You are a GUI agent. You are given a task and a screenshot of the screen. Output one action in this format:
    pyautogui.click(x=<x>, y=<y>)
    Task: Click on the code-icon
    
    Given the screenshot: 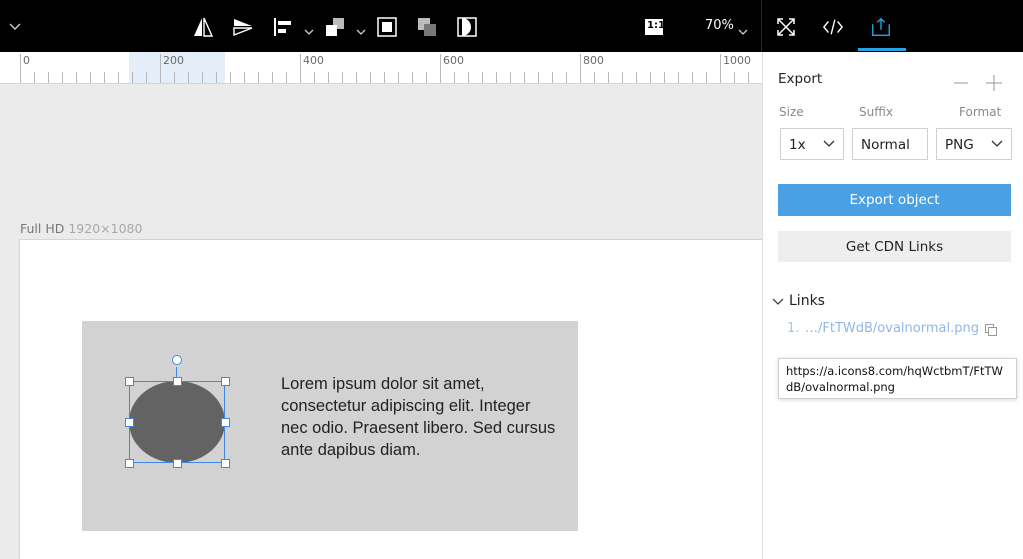 What is the action you would take?
    pyautogui.click(x=833, y=27)
    